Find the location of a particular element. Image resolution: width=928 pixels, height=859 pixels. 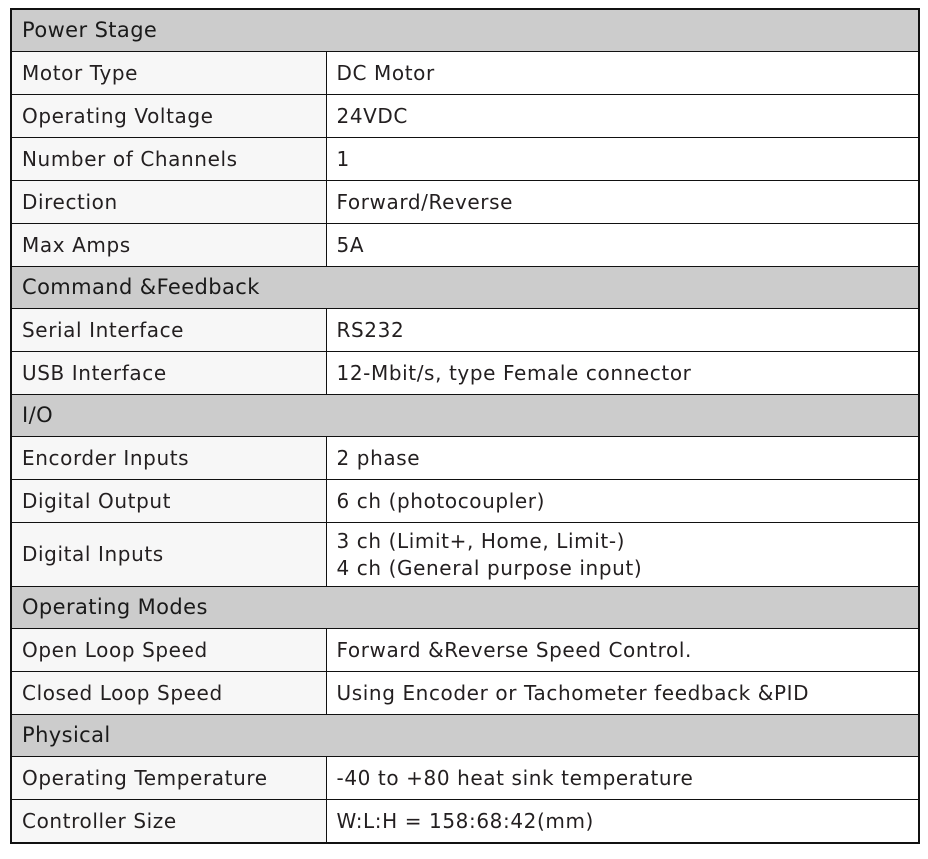

table-row: Operating Voltage 24VDC is located at coordinates (465, 116).